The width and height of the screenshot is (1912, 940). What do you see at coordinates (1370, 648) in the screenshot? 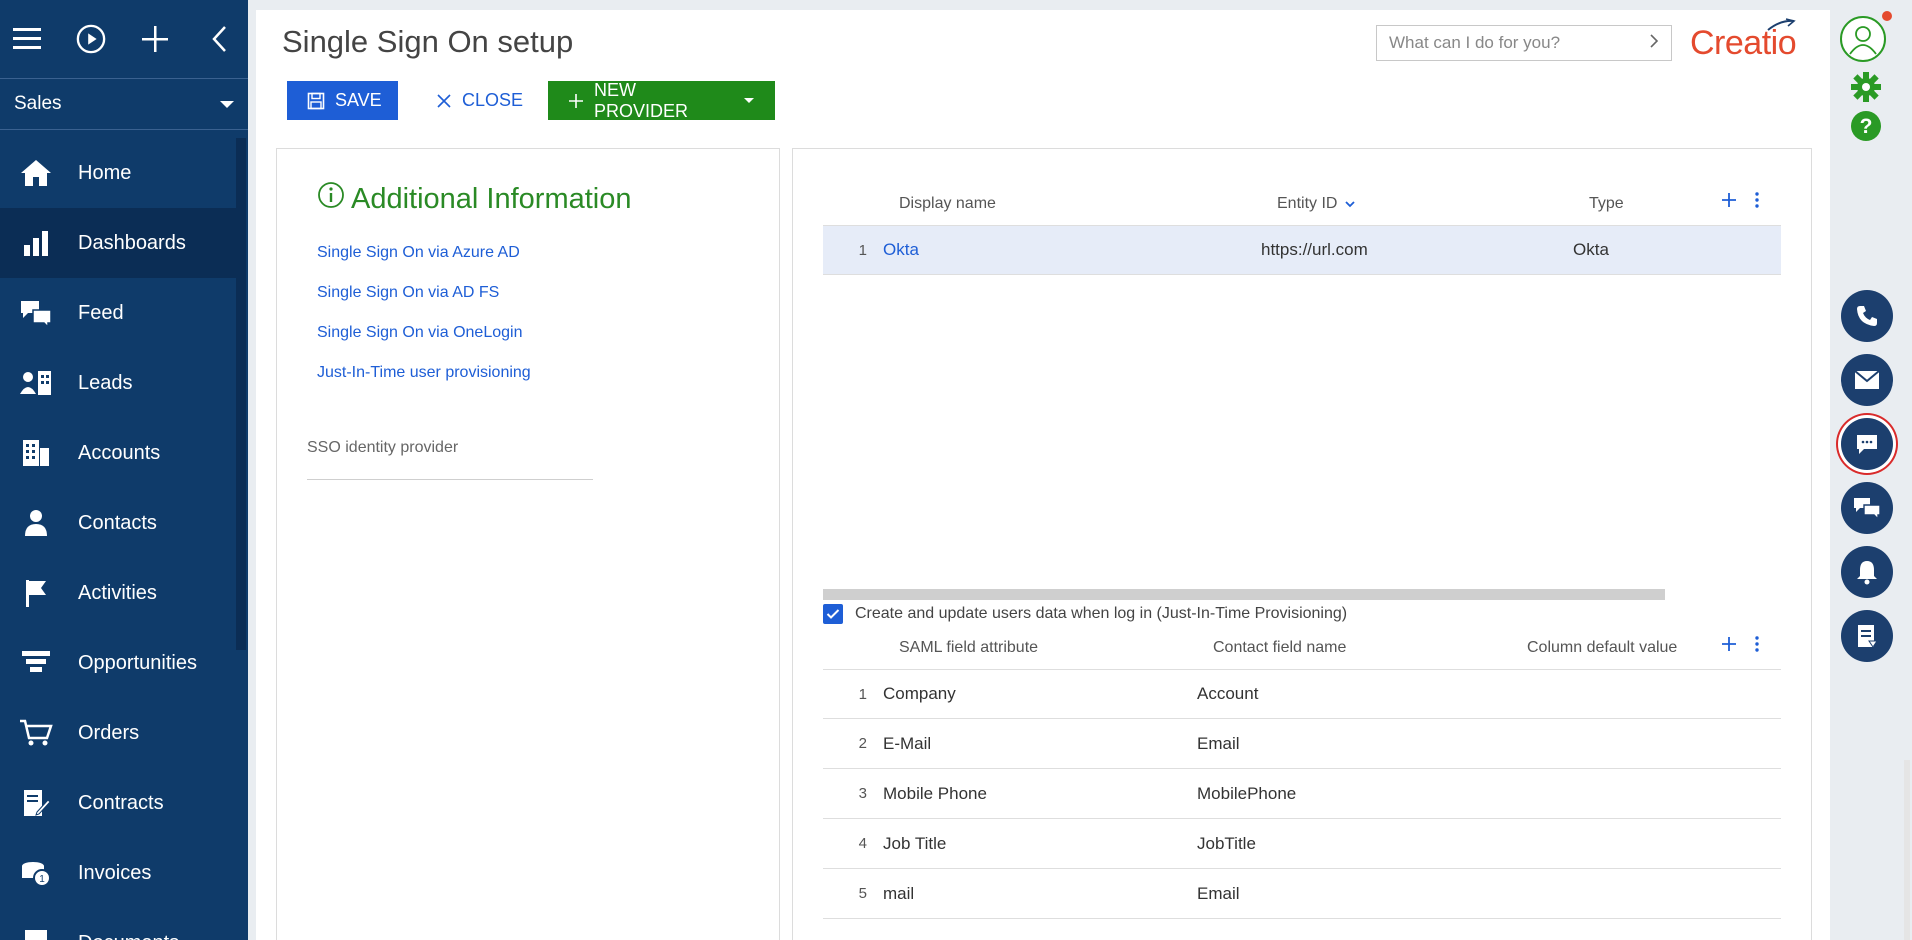
I see `column-contact-field: Contact field name` at bounding box center [1370, 648].